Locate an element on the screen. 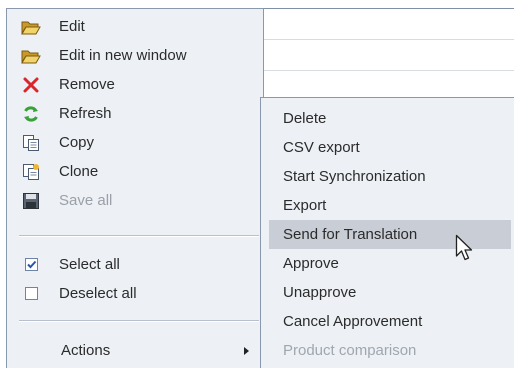  menu-item-deselect-all: Deselect all is located at coordinates (135, 293).